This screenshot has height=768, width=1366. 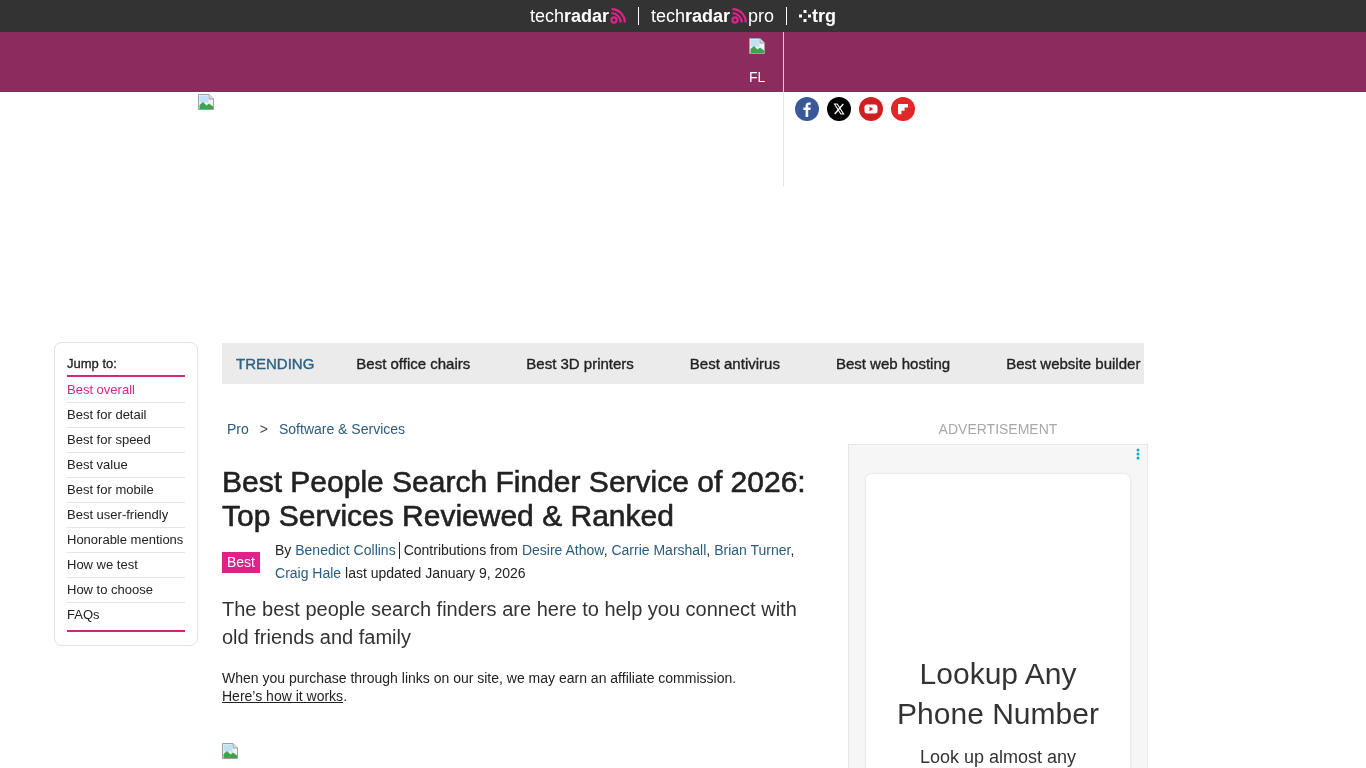 I want to click on jump-link: Best value, so click(x=126, y=465).